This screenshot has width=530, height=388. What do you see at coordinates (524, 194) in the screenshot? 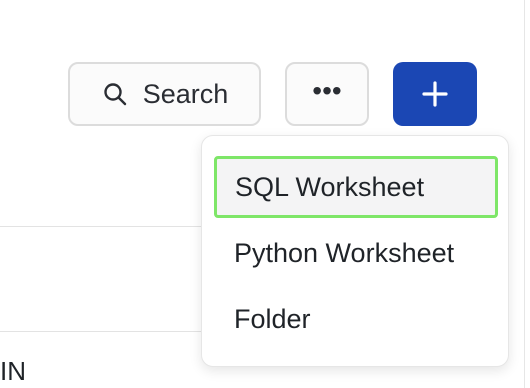
I see `page-right-border` at bounding box center [524, 194].